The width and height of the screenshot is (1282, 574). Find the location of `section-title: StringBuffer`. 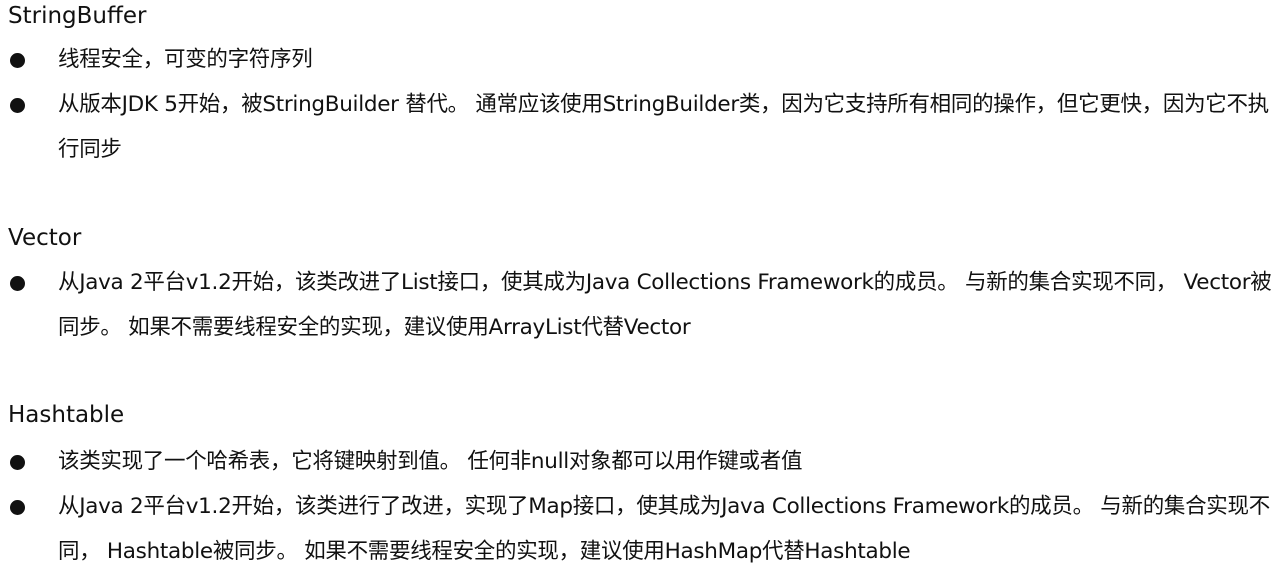

section-title: StringBuffer is located at coordinates (77, 16).